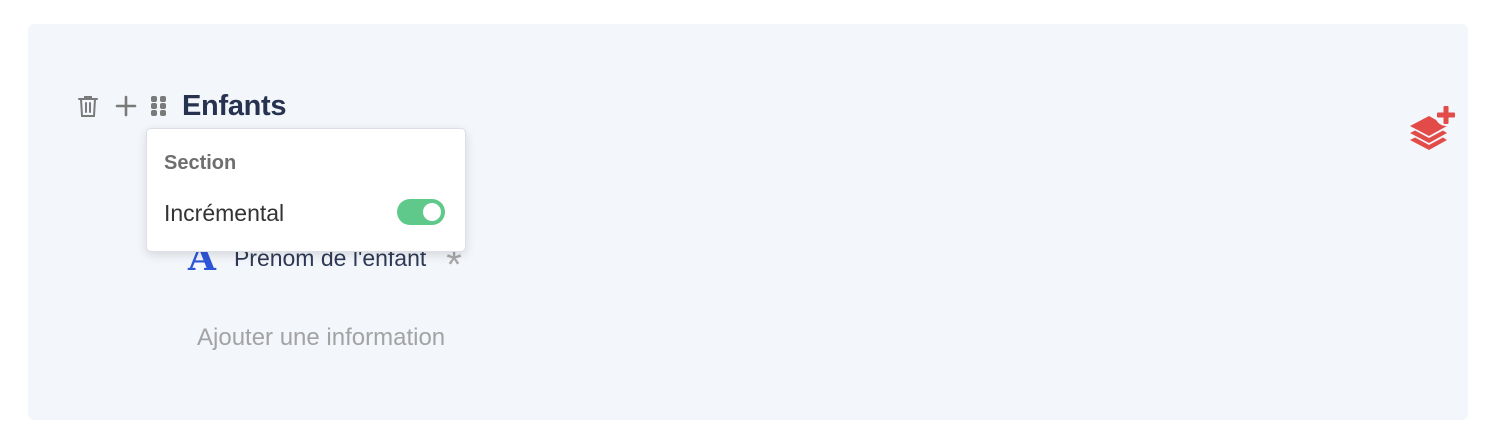 The image size is (1492, 426). I want to click on trash-icon, so click(88, 106).